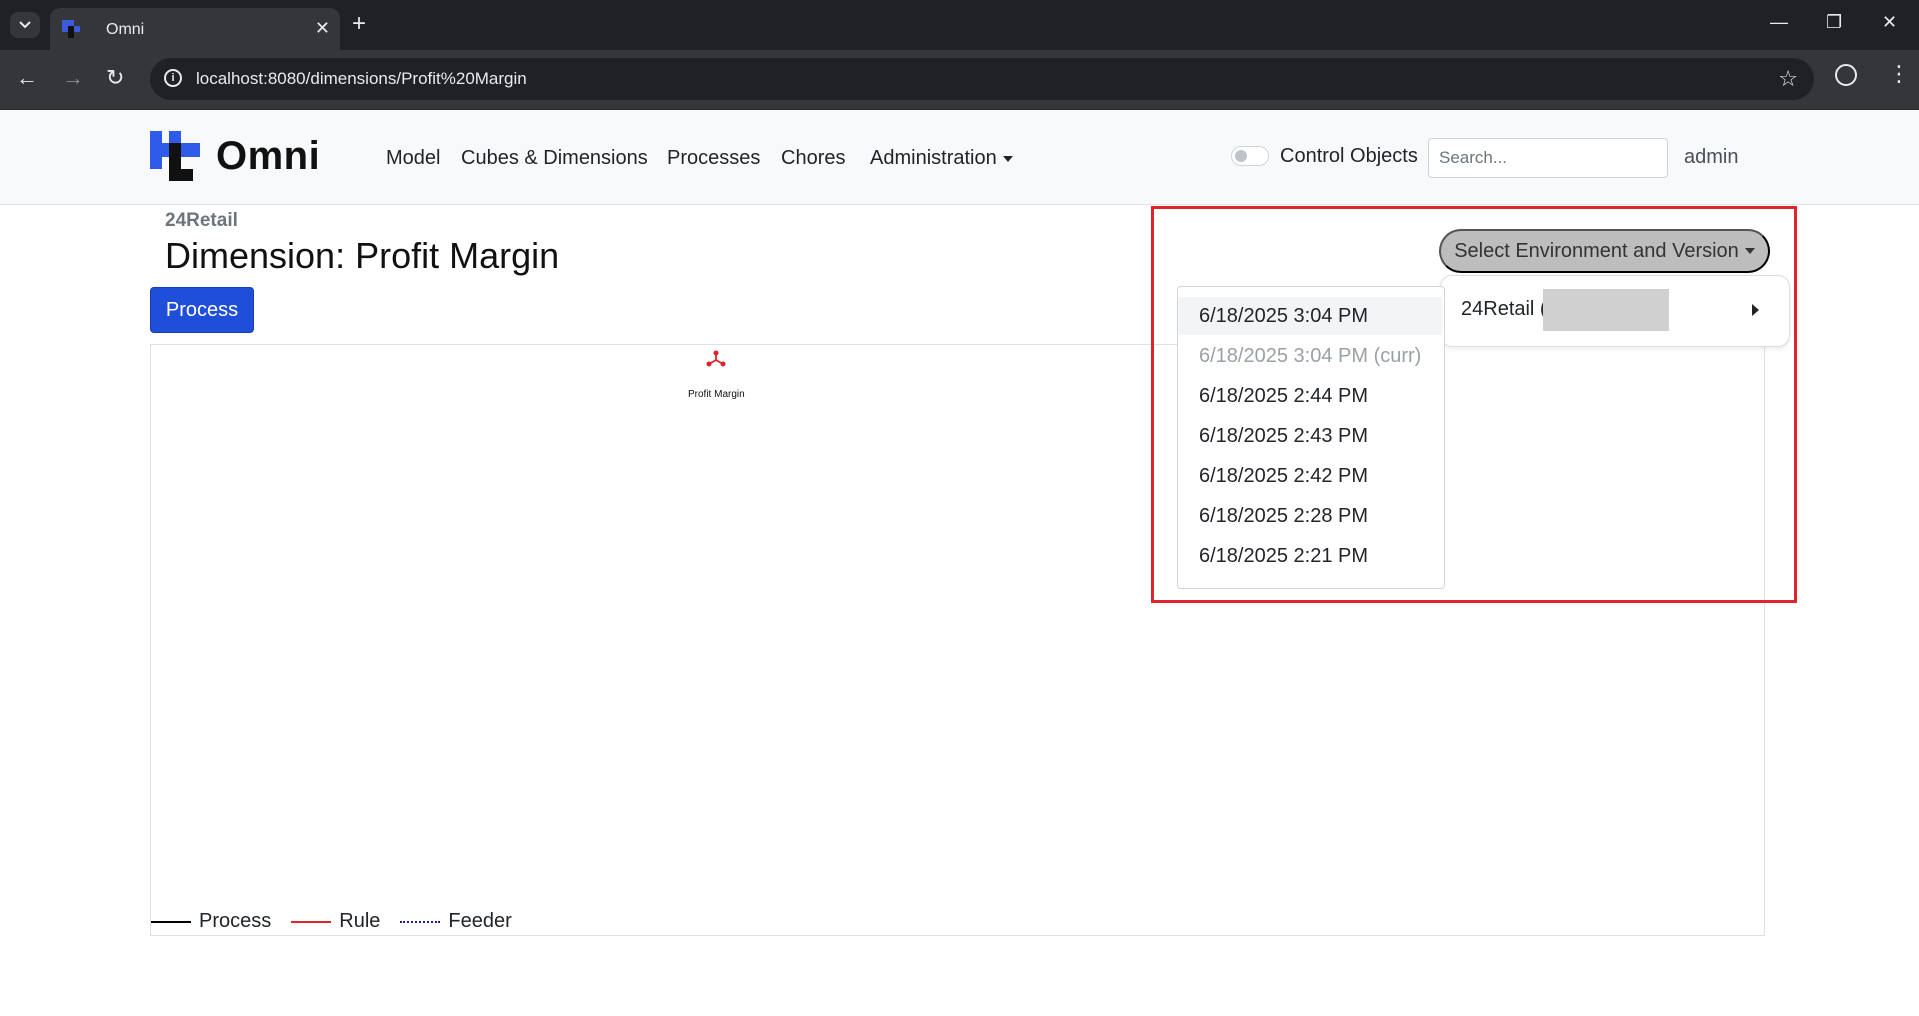 The image size is (1919, 1016). Describe the element at coordinates (1779, 22) in the screenshot. I see `minimize-icon: —` at that location.